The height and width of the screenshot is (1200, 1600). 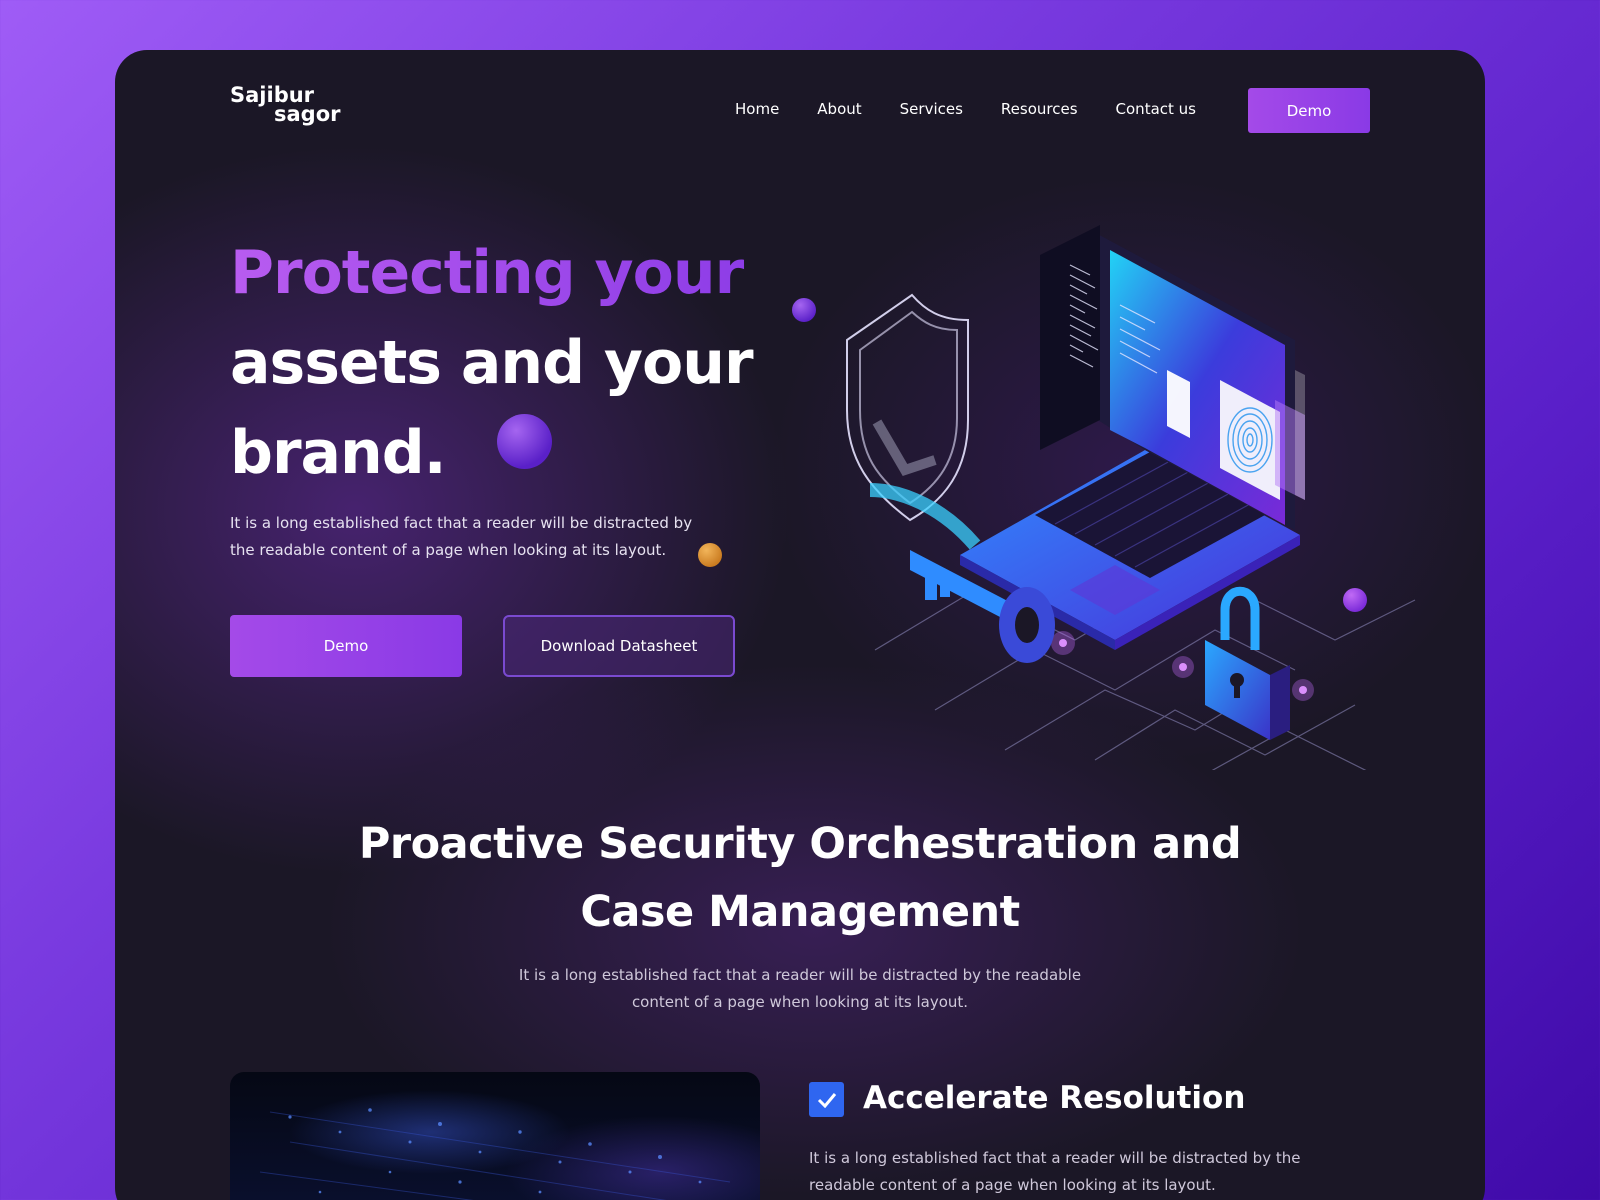 What do you see at coordinates (495, 1136) in the screenshot?
I see `feature-image` at bounding box center [495, 1136].